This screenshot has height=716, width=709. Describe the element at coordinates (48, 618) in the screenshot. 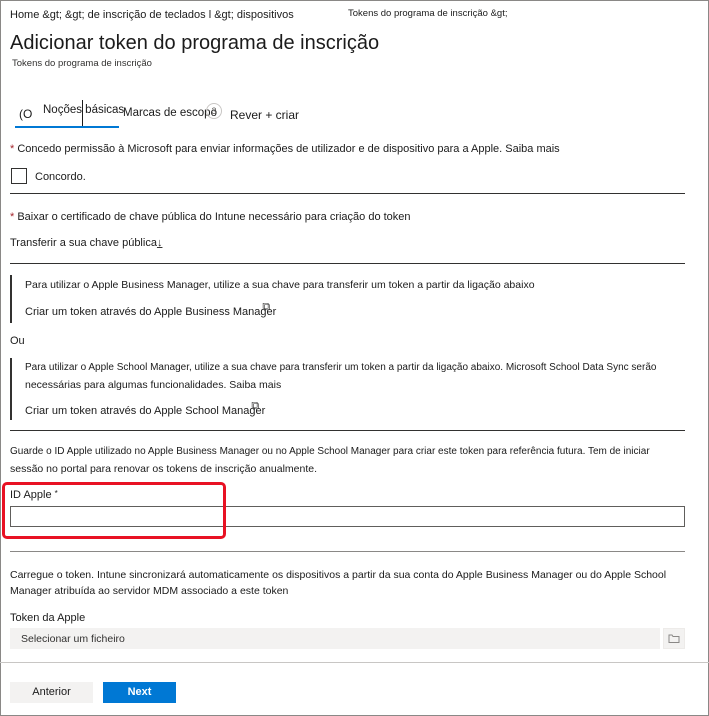

I see `apple-token-label: Token da Apple` at that location.